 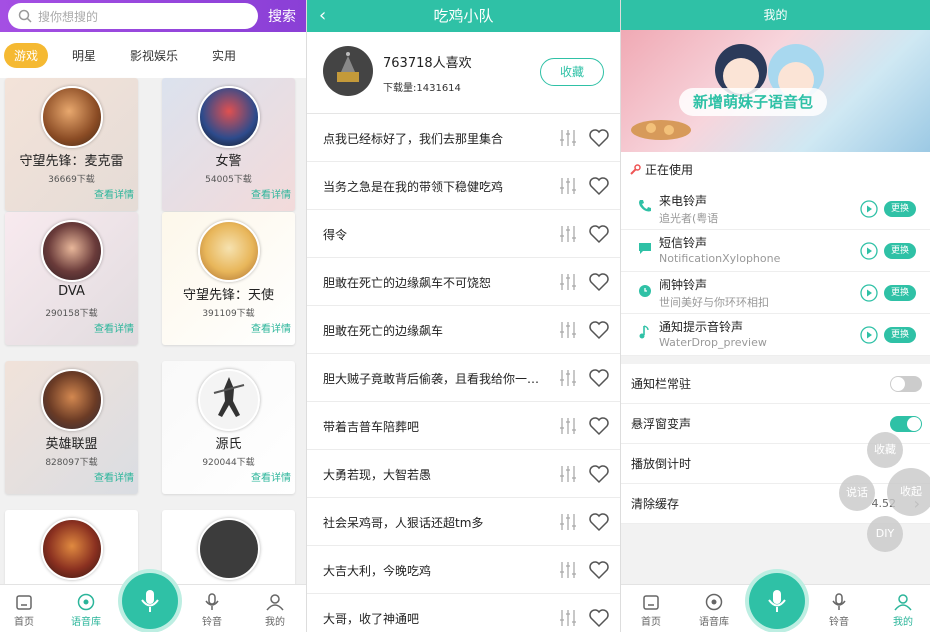 I want to click on voice-pack-card: 英雄联盟 828097下载 查看详情, so click(x=71, y=427).